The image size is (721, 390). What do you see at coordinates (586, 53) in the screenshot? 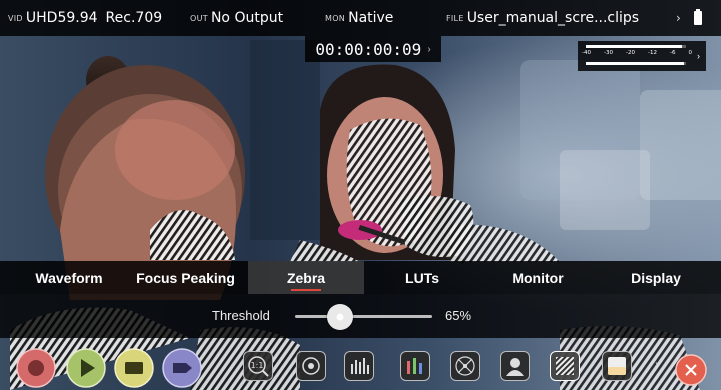
I see `meter-scale-label: -40` at bounding box center [586, 53].